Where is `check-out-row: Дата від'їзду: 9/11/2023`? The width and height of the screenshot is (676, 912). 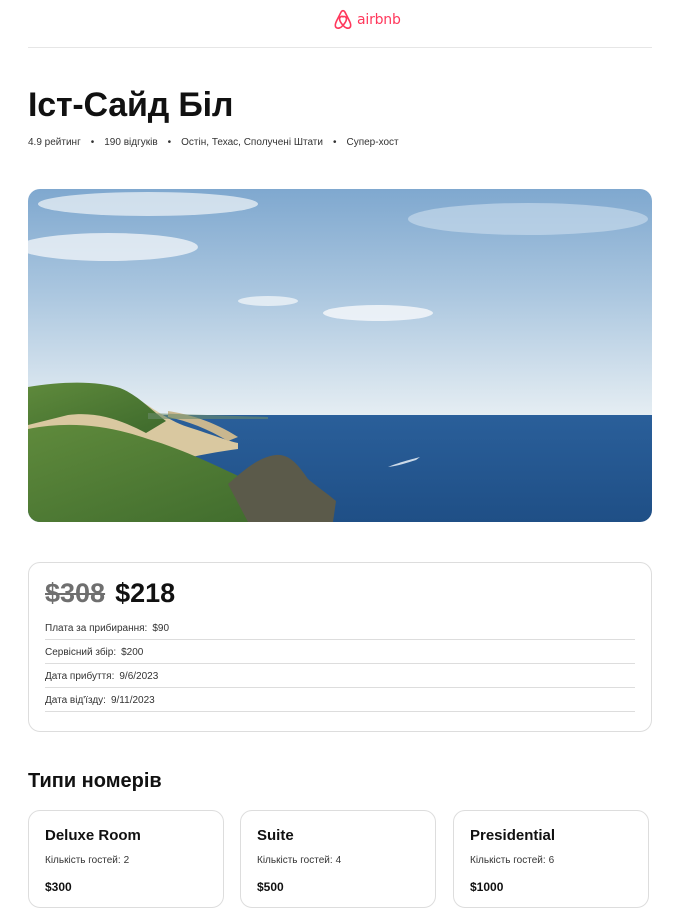
check-out-row: Дата від'їзду: 9/11/2023 is located at coordinates (340, 700).